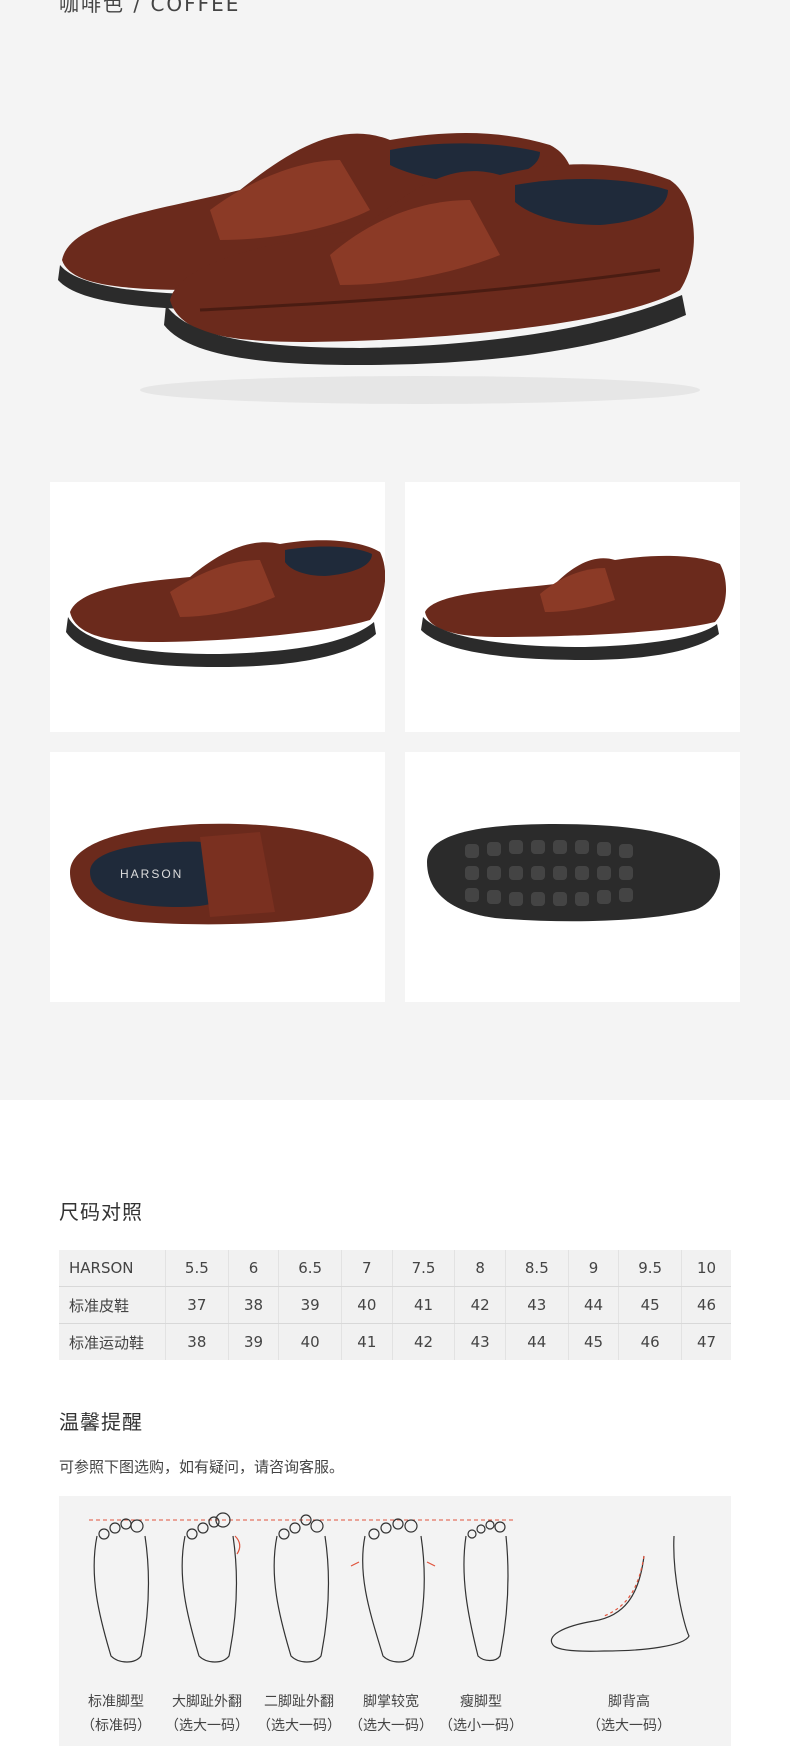 This screenshot has height=1746, width=790. Describe the element at coordinates (299, 1714) in the screenshot. I see `foot-type-label: 二脚趾外翻 （选大一码）` at that location.